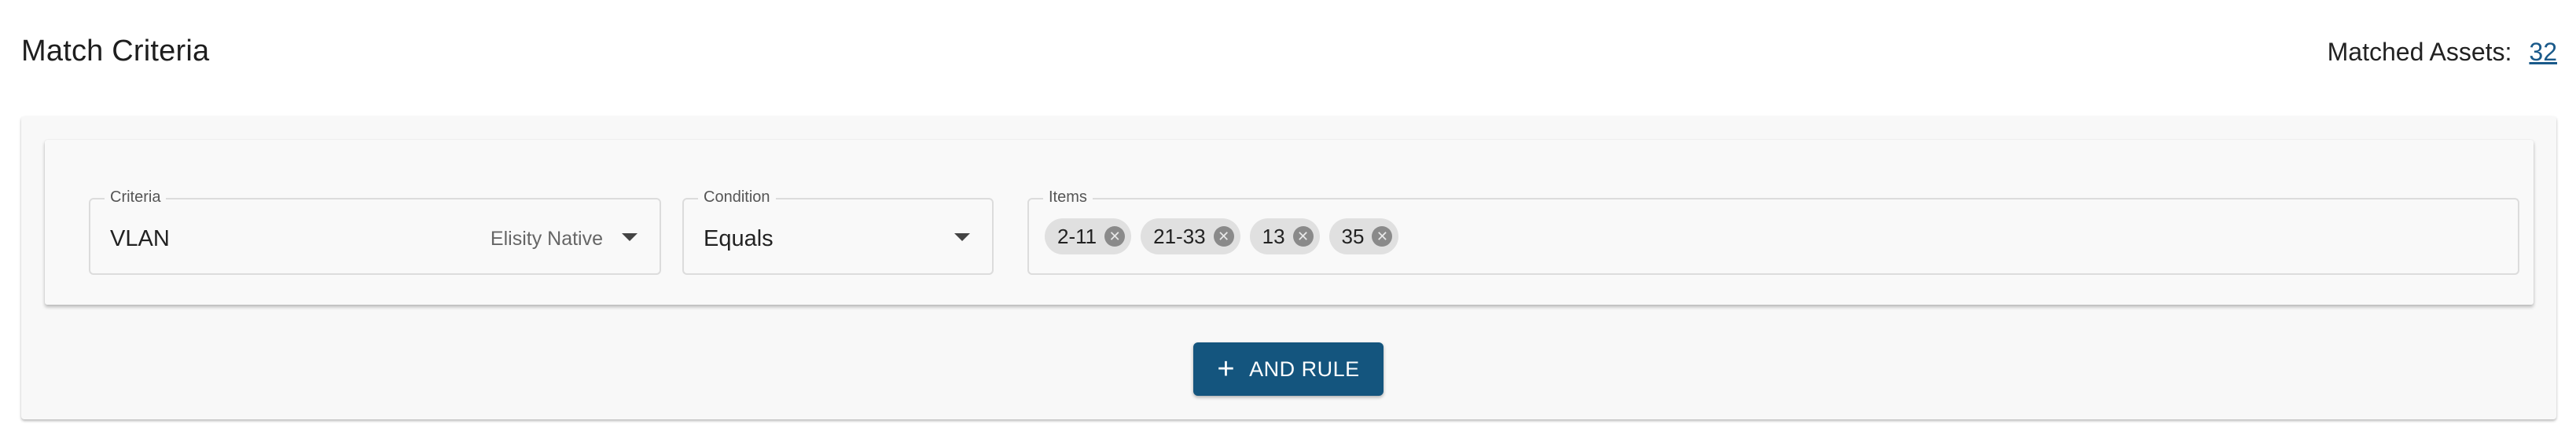 This screenshot has width=2576, height=439. Describe the element at coordinates (140, 238) in the screenshot. I see `criteria-value: VLAN` at that location.